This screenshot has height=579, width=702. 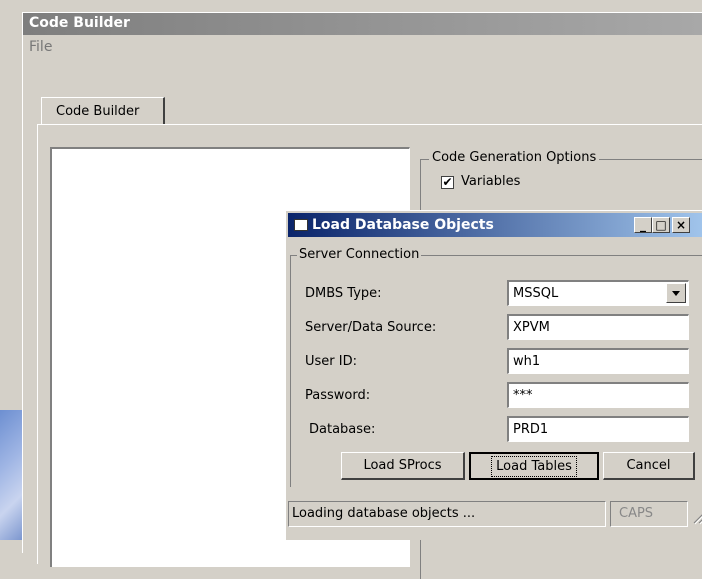 What do you see at coordinates (359, 254) in the screenshot?
I see `server-connection-legend: Server Connection` at bounding box center [359, 254].